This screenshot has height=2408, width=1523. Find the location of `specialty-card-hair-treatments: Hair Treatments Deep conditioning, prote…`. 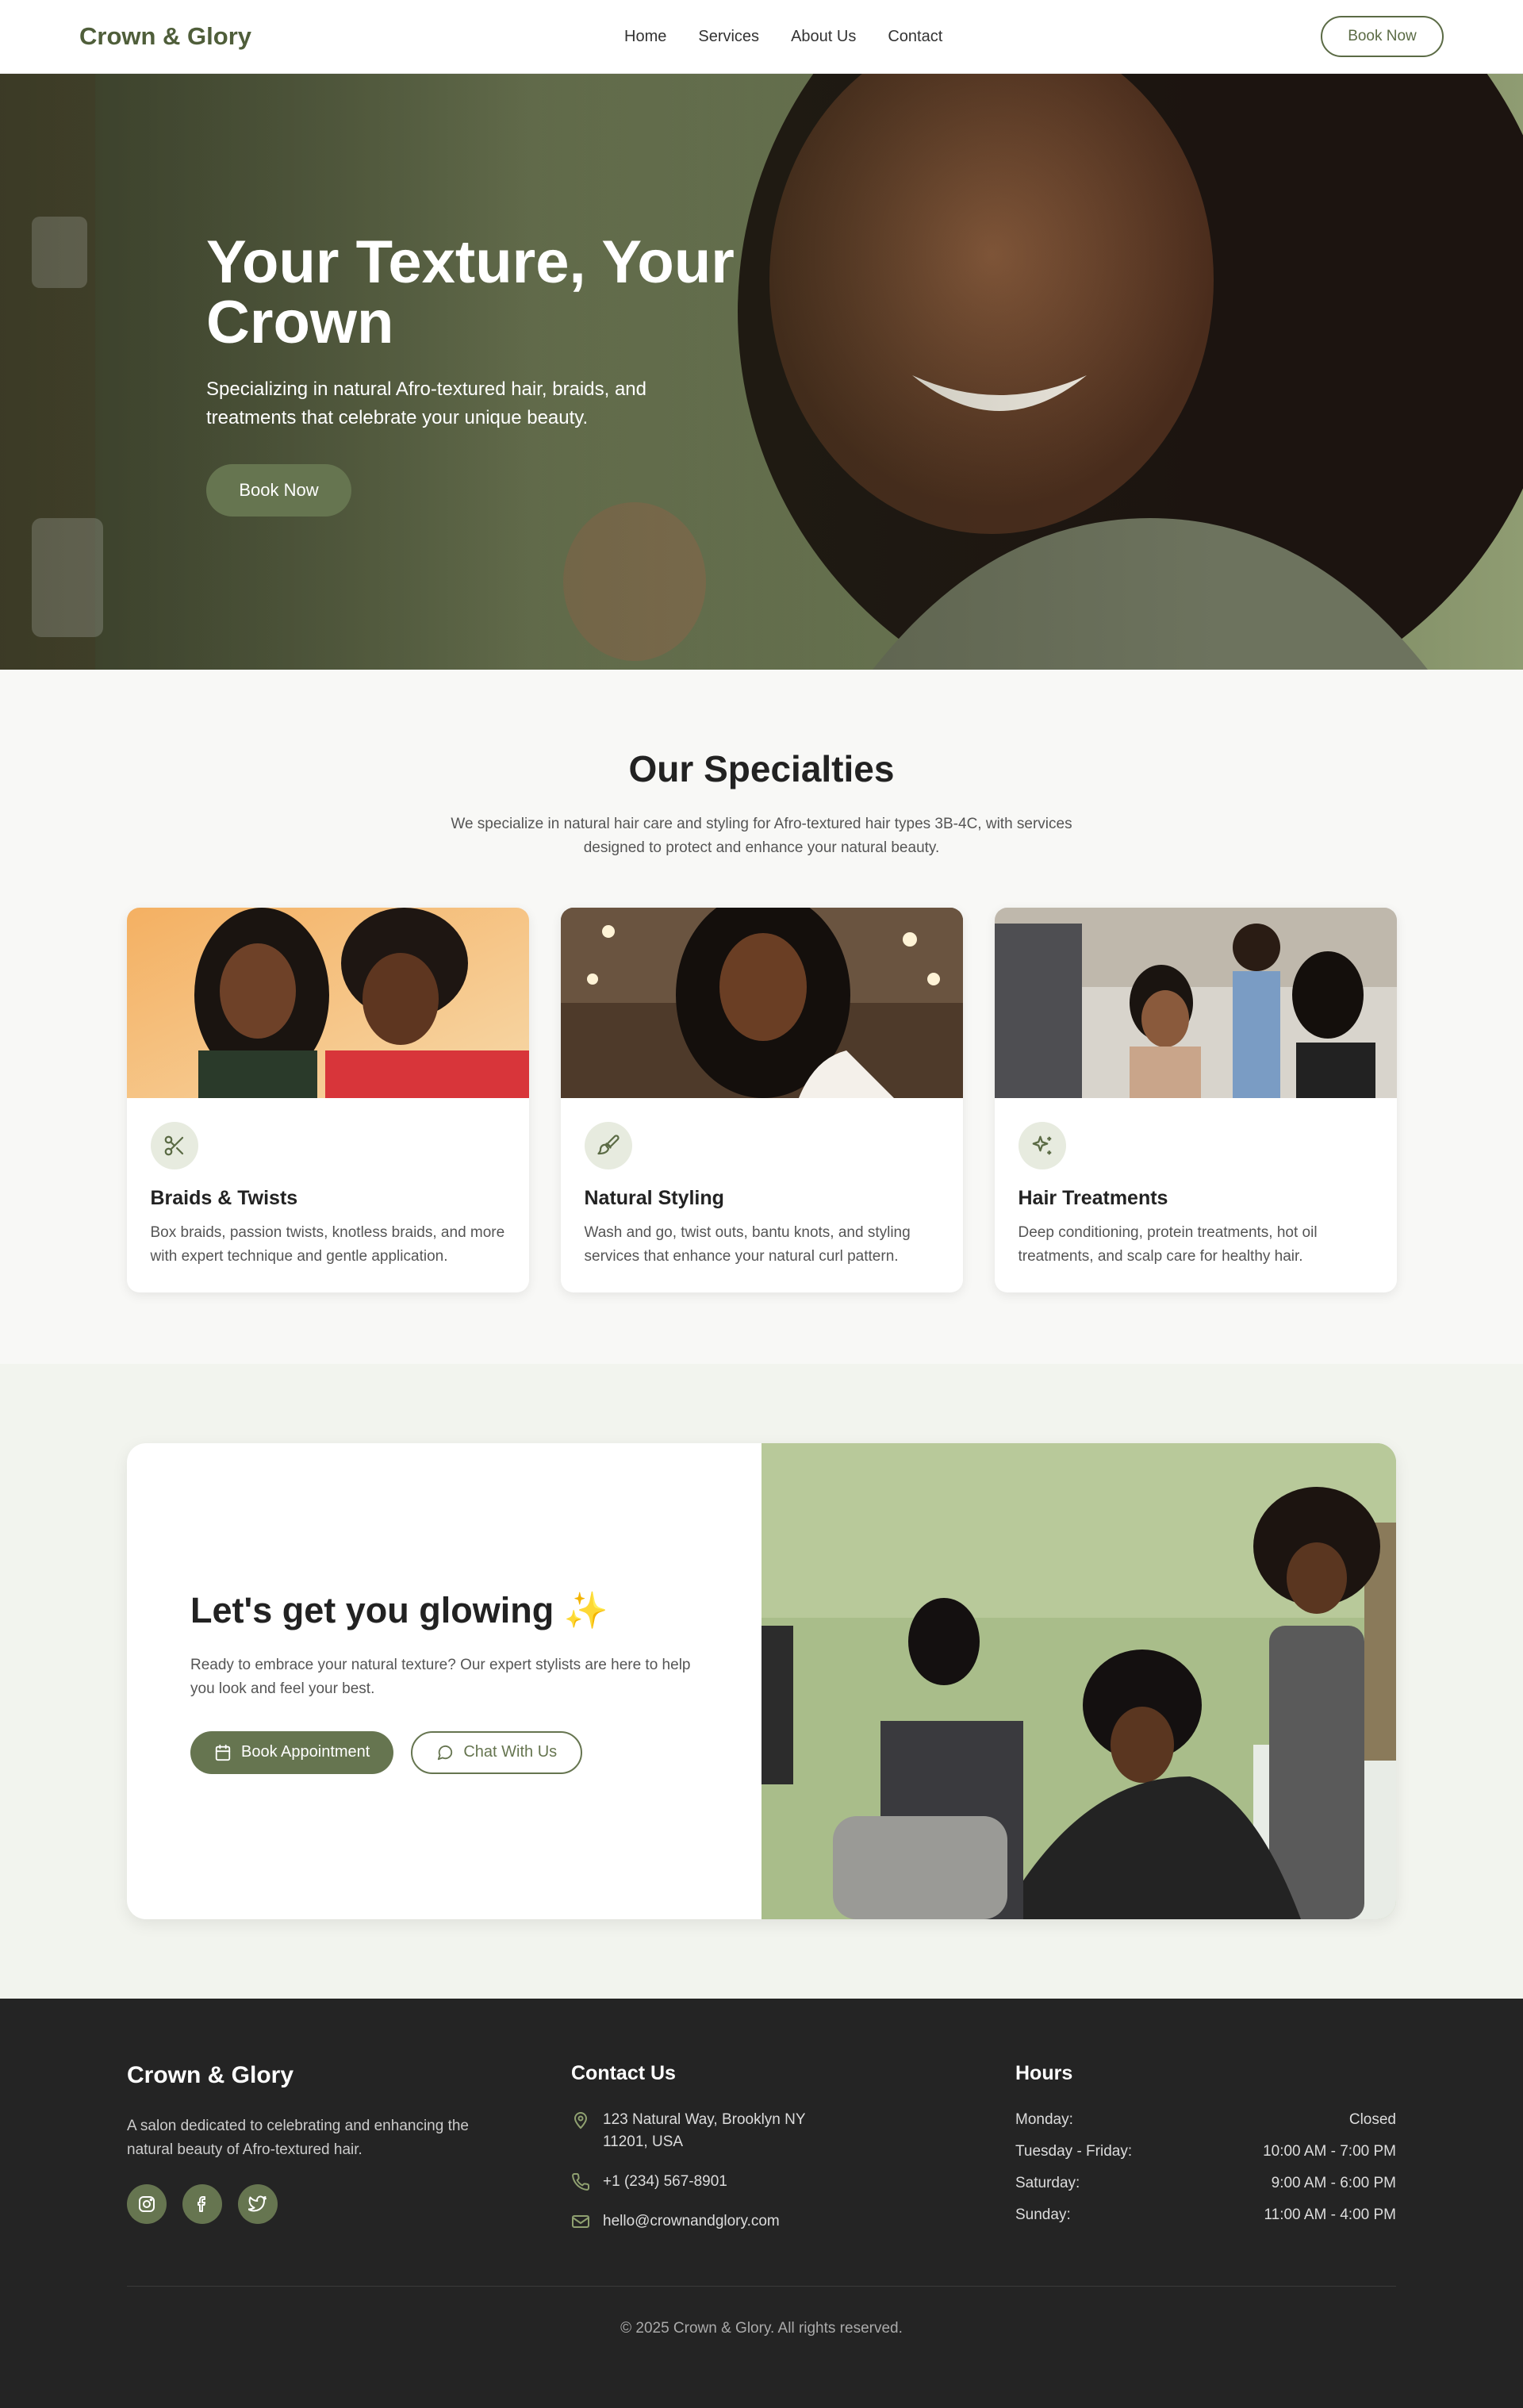

specialty-card-hair-treatments: Hair Treatments Deep conditioning, prote… is located at coordinates (1195, 1100).